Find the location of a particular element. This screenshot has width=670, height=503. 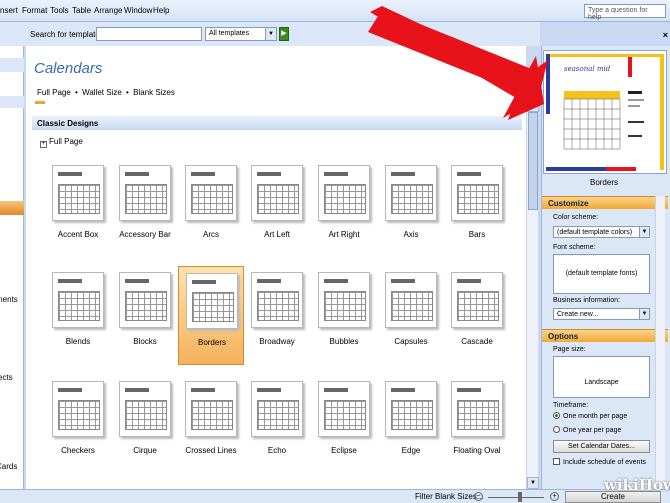

customize-section-title: Customize is located at coordinates (605, 202).